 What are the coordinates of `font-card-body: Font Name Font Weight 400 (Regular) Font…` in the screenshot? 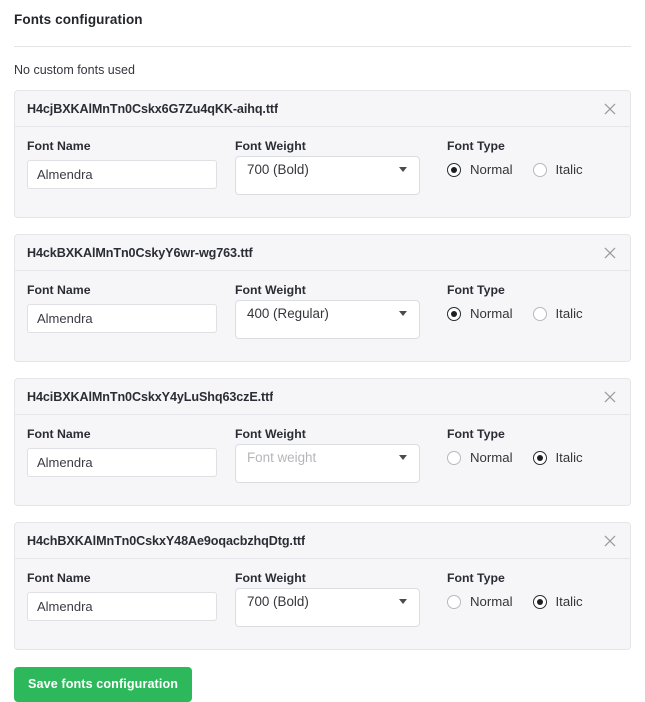 It's located at (322, 316).